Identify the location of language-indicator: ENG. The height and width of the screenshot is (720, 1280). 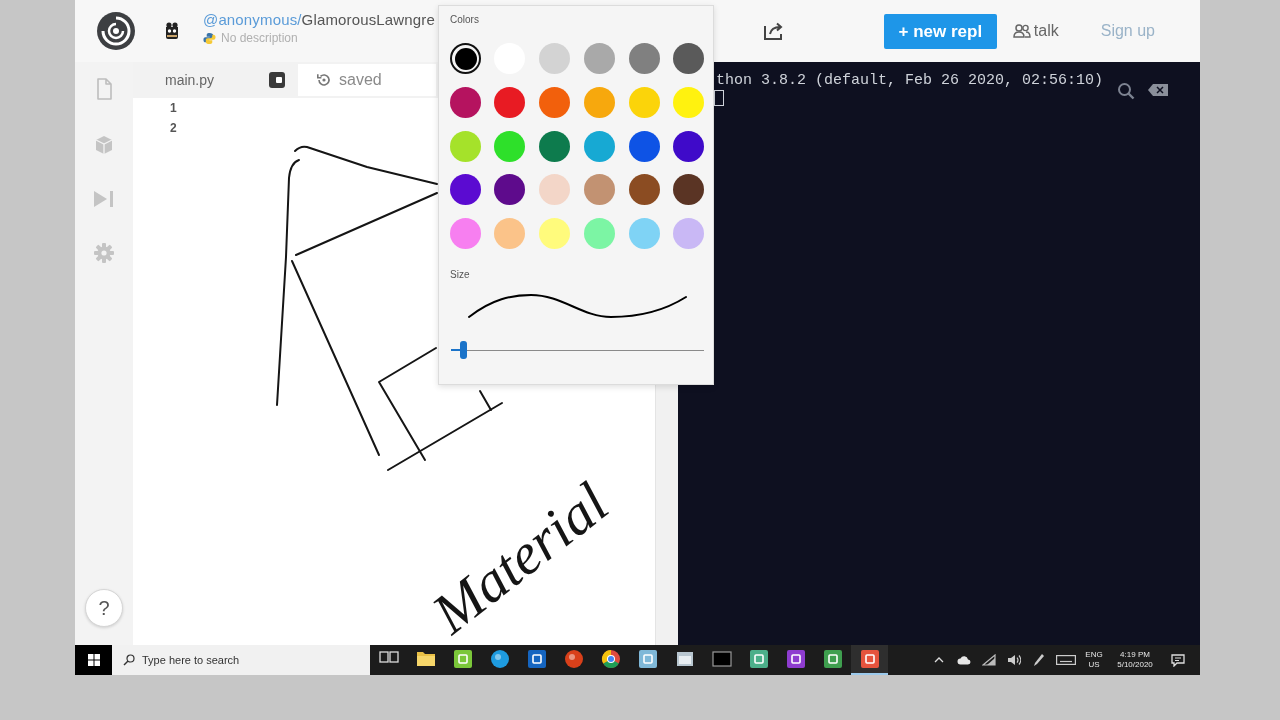
(1094, 655).